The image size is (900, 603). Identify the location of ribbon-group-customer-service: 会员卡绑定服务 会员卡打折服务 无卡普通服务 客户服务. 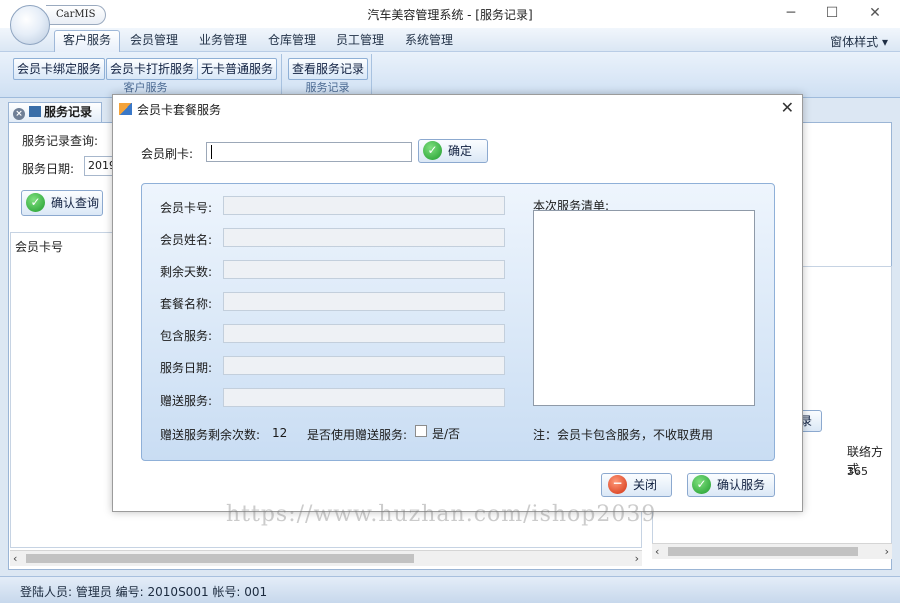
(146, 75).